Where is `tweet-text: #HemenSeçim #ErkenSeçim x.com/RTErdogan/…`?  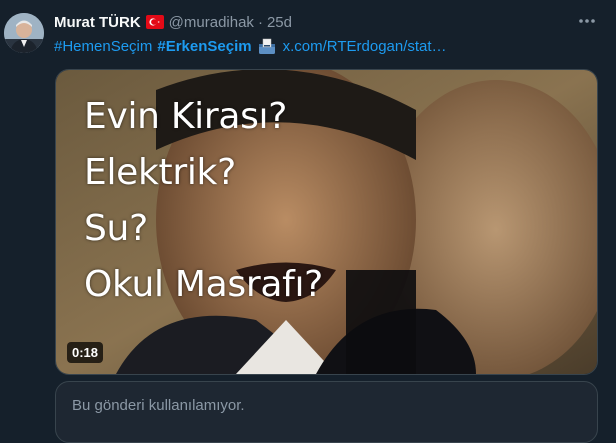
tweet-text: #HemenSeçim #ErkenSeçim x.com/RTErdogan/… is located at coordinates (250, 46).